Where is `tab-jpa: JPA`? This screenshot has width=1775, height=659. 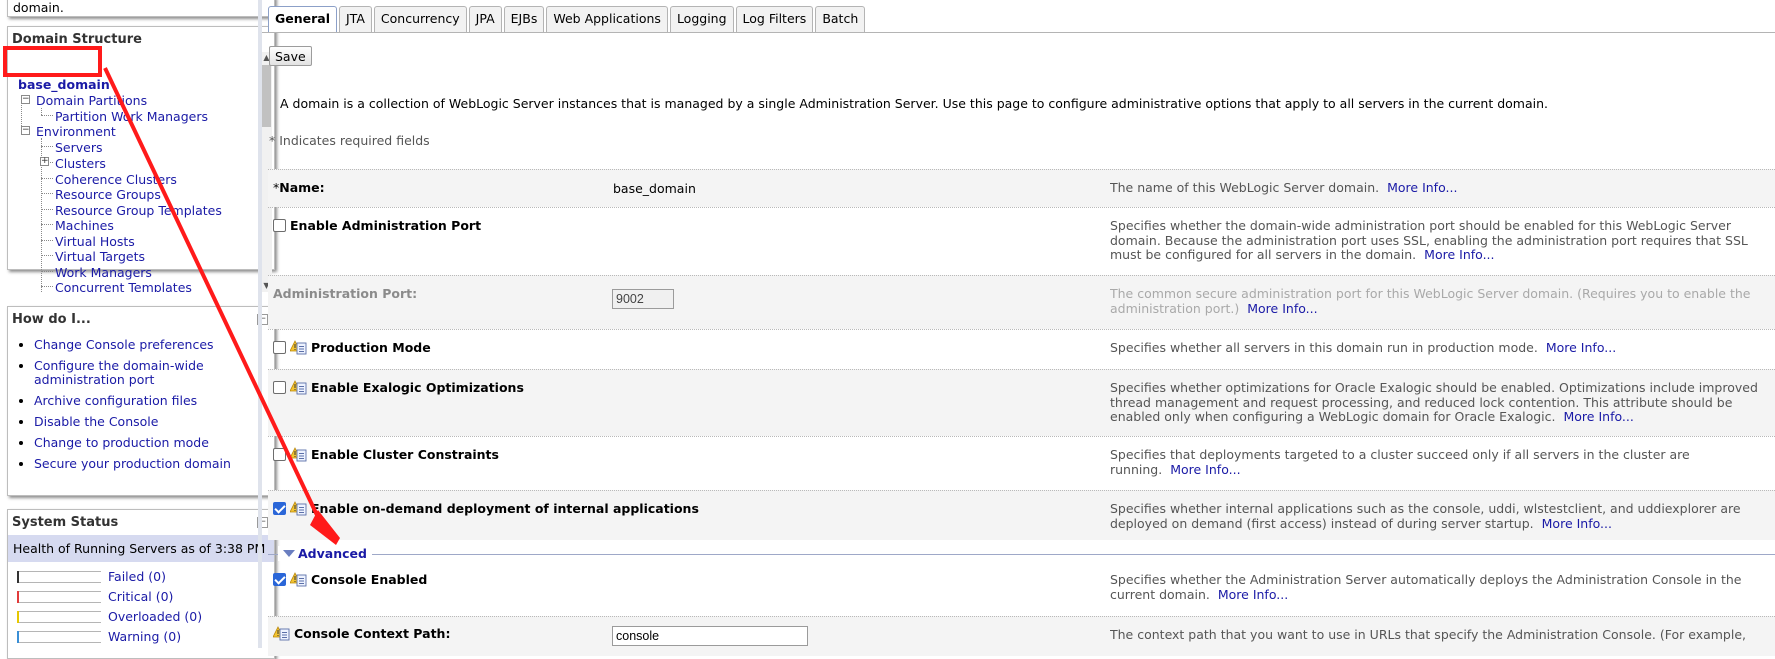
tab-jpa: JPA is located at coordinates (485, 19).